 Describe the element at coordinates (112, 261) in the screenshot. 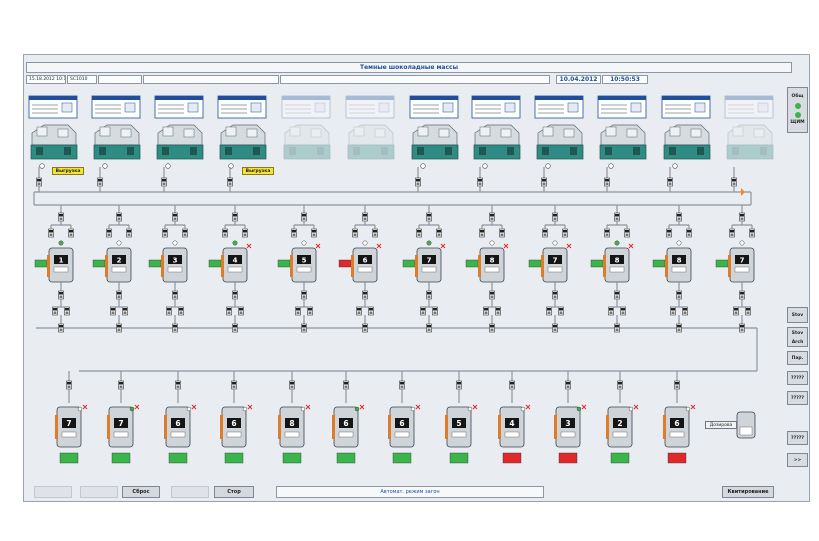

I see `conche-unit-2: 2` at that location.